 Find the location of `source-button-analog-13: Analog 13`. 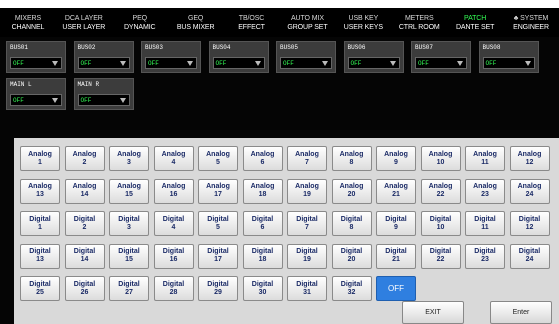

source-button-analog-13: Analog 13 is located at coordinates (40, 191).